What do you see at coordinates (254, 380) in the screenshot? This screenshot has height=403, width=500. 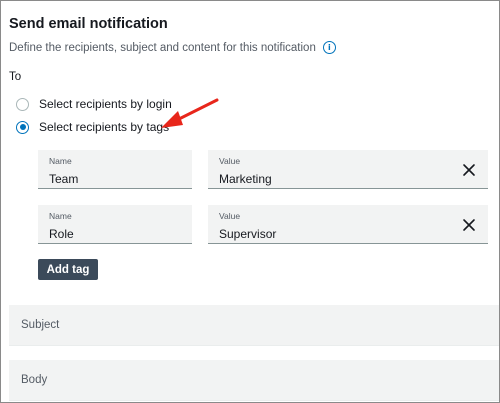 I see `body-section: Body` at bounding box center [254, 380].